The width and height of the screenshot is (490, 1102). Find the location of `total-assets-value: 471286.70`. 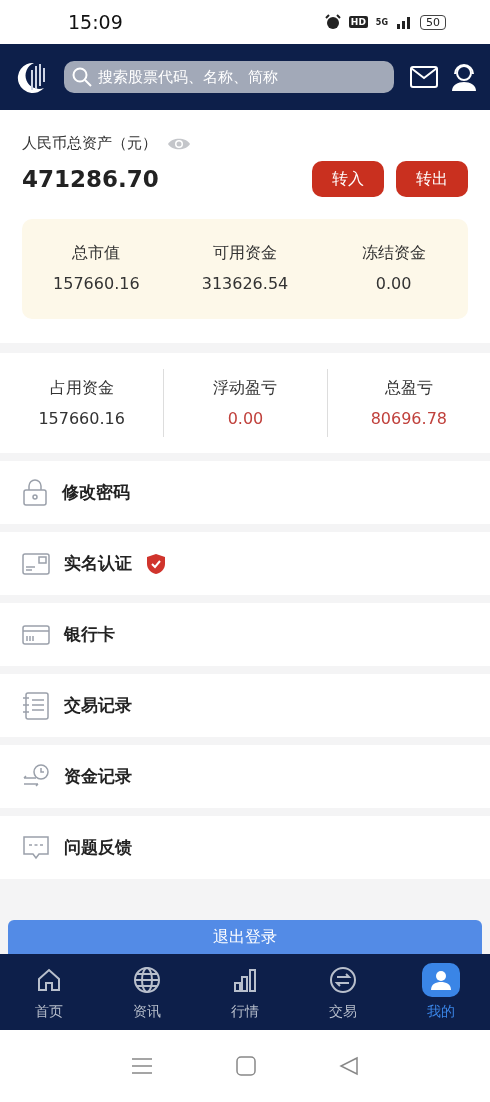

total-assets-value: 471286.70 is located at coordinates (90, 179).